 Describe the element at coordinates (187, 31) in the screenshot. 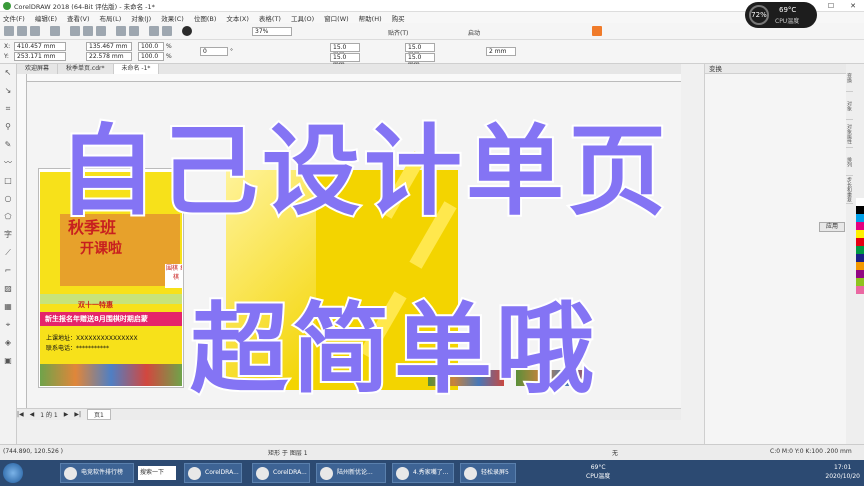

I see `publish-pdf-icon` at that location.